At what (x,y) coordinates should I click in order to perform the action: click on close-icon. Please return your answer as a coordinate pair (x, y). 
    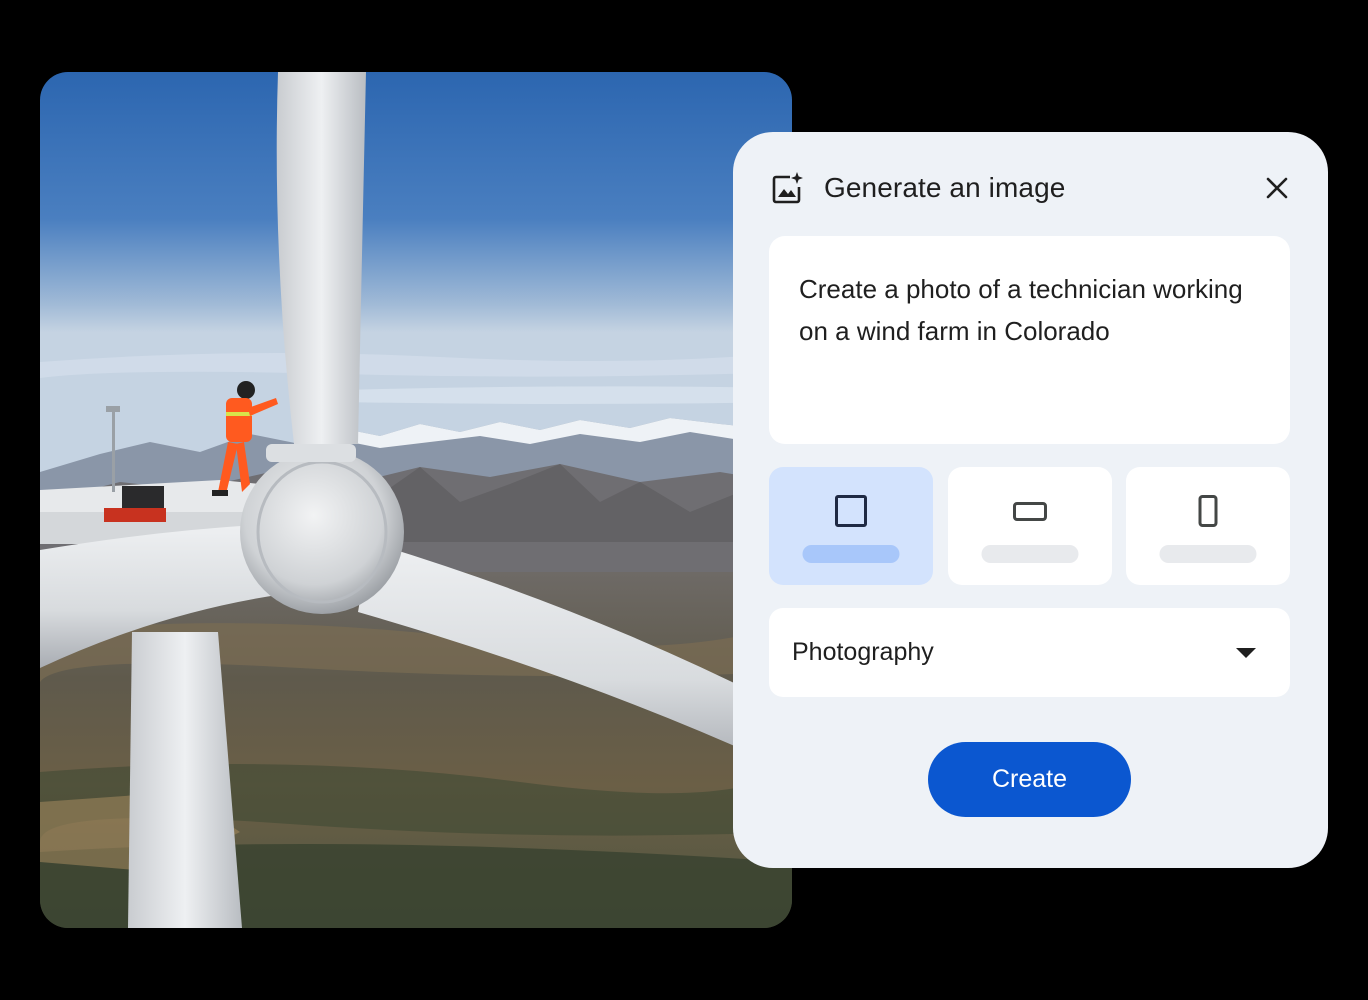
    Looking at the image, I should click on (1277, 188).